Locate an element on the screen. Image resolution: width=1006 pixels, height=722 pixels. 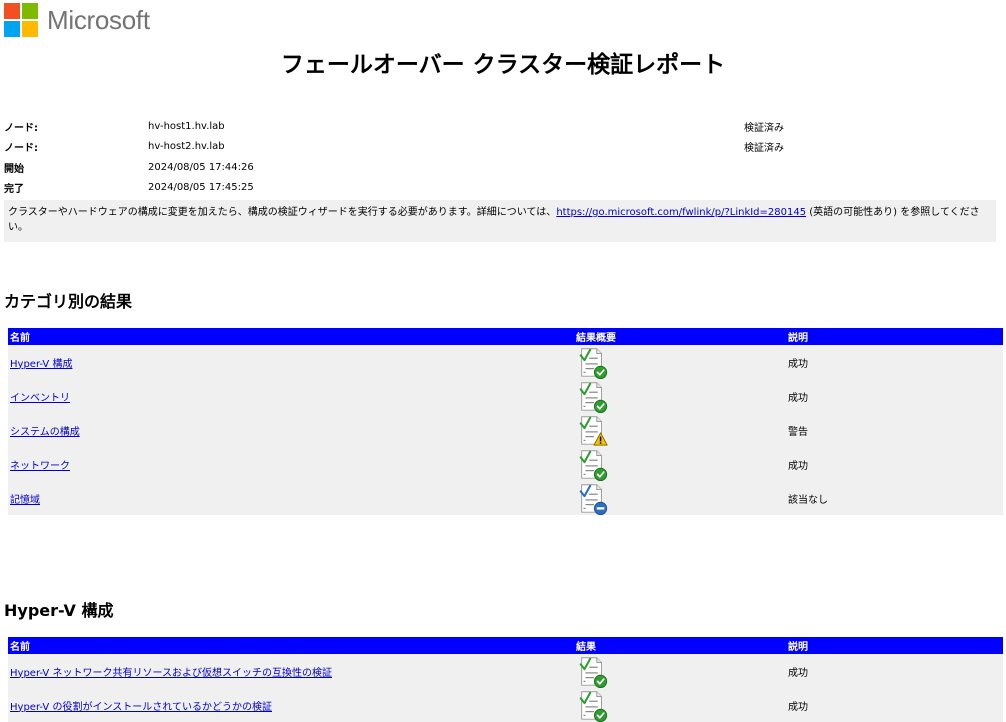
info-key: 完了 is located at coordinates (14, 190).